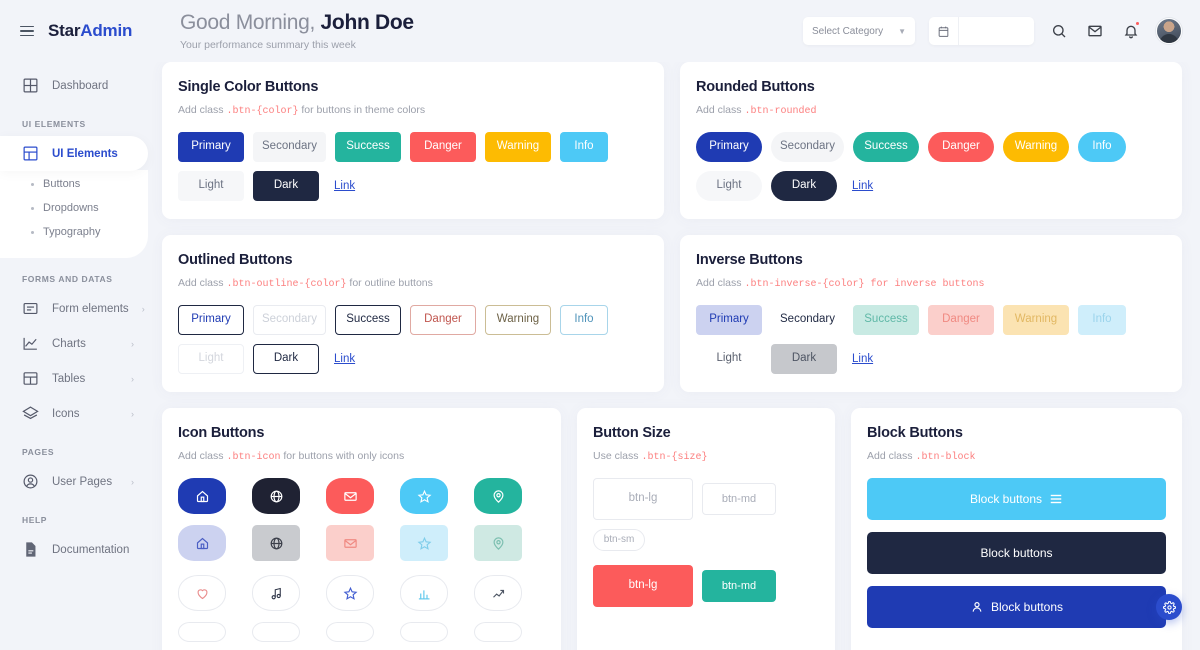  What do you see at coordinates (424, 543) in the screenshot?
I see `icon-button-star-inverse` at bounding box center [424, 543].